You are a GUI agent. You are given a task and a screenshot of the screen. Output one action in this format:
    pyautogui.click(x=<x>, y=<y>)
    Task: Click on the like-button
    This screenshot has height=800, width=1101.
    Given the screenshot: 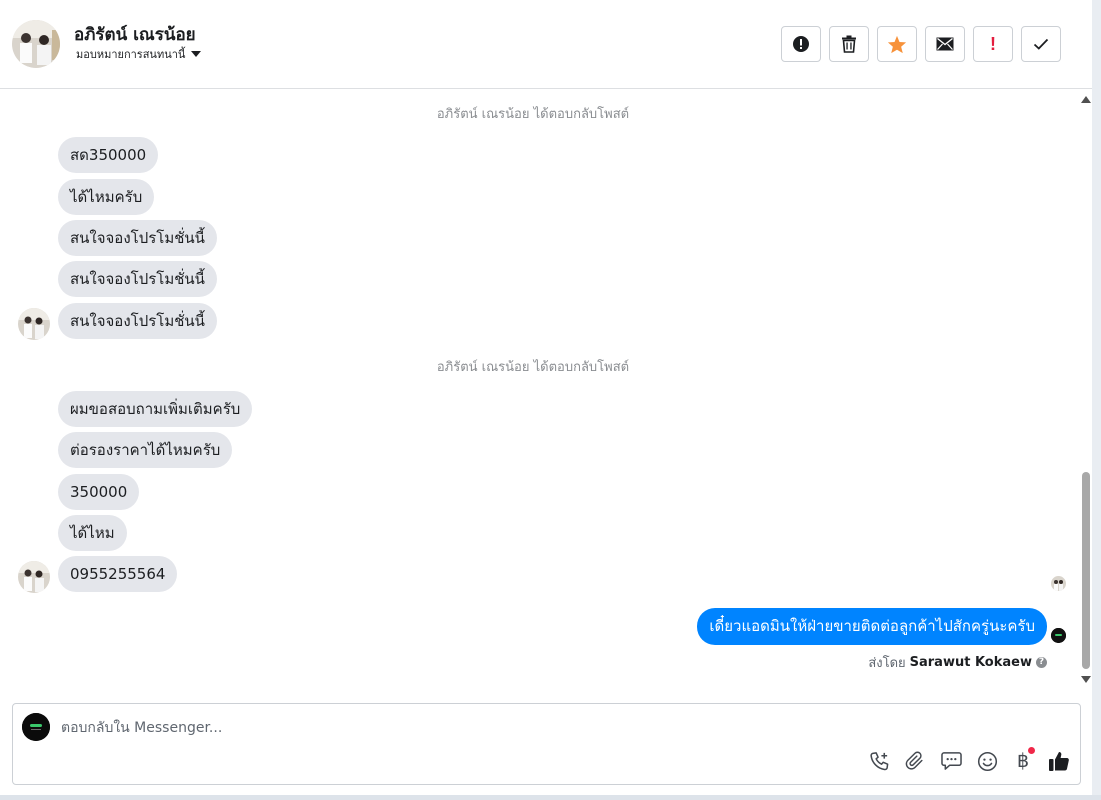 What is the action you would take?
    pyautogui.click(x=1059, y=761)
    